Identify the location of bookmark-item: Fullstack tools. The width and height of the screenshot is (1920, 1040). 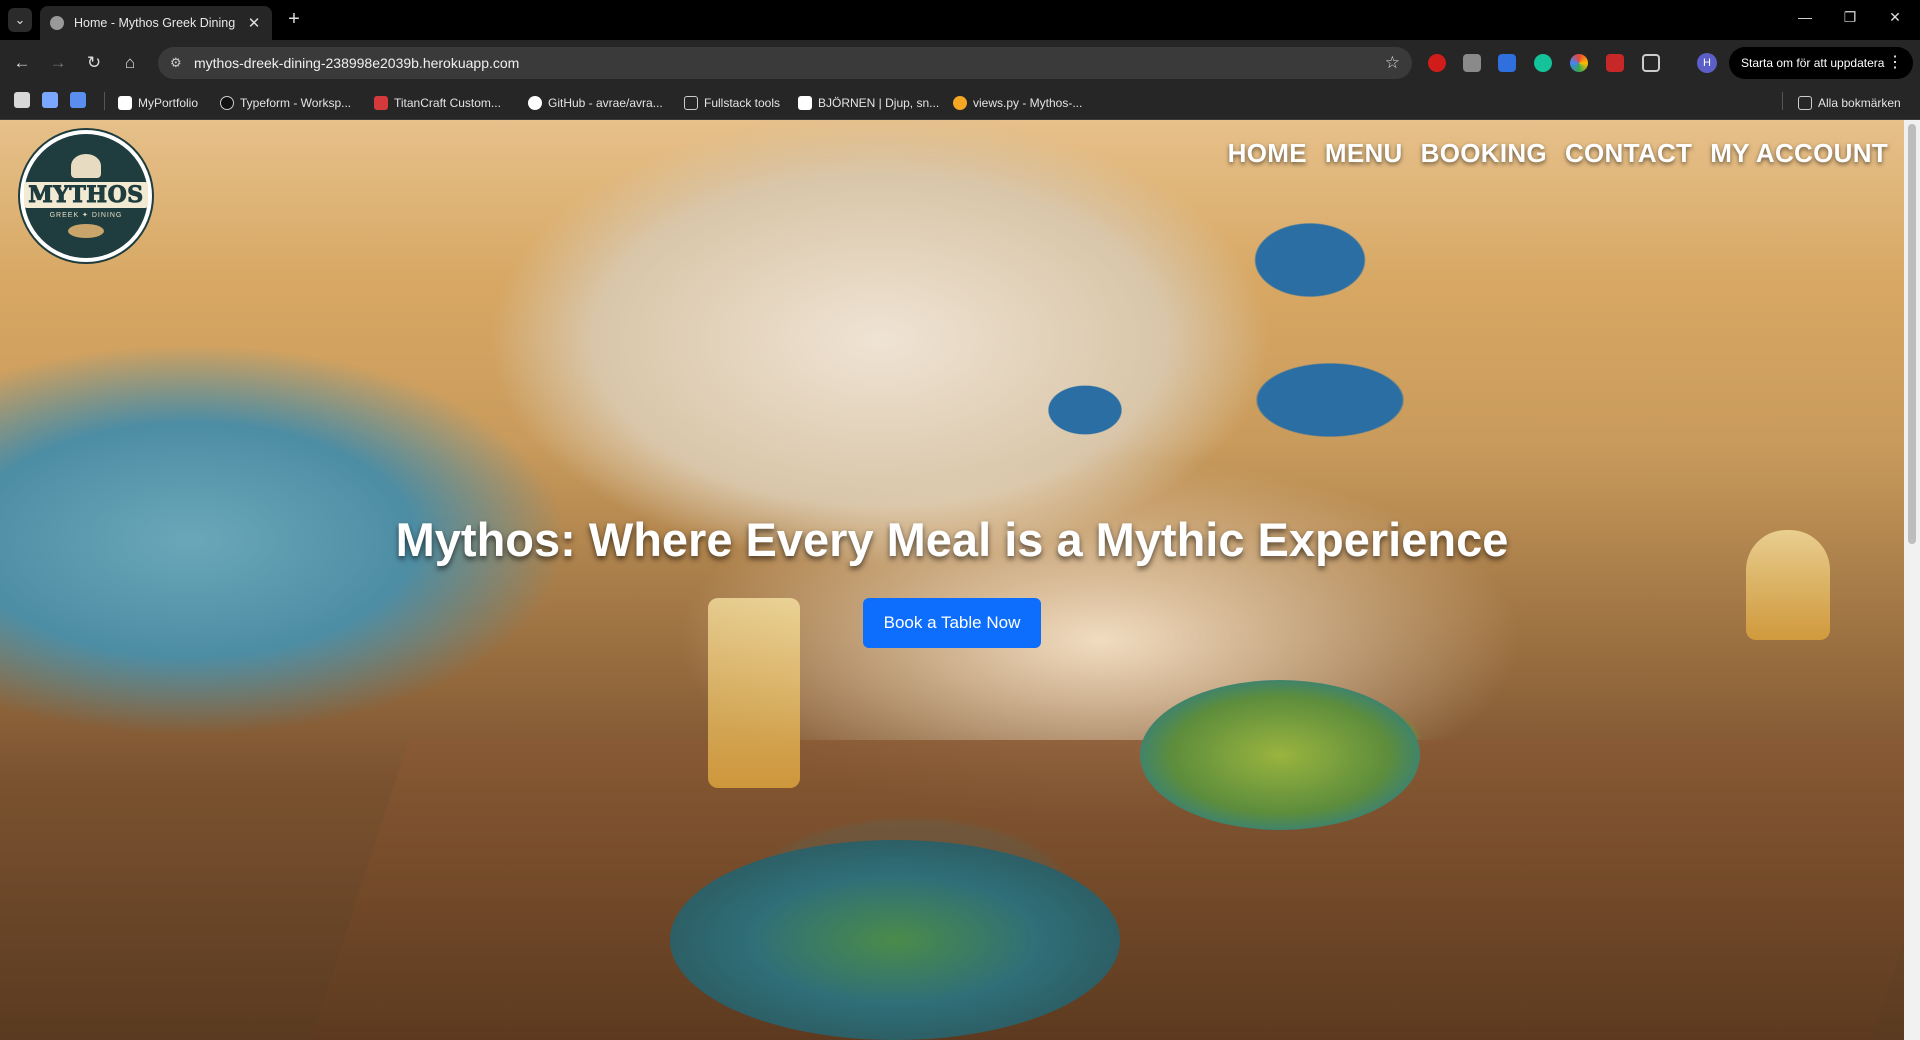
(732, 103).